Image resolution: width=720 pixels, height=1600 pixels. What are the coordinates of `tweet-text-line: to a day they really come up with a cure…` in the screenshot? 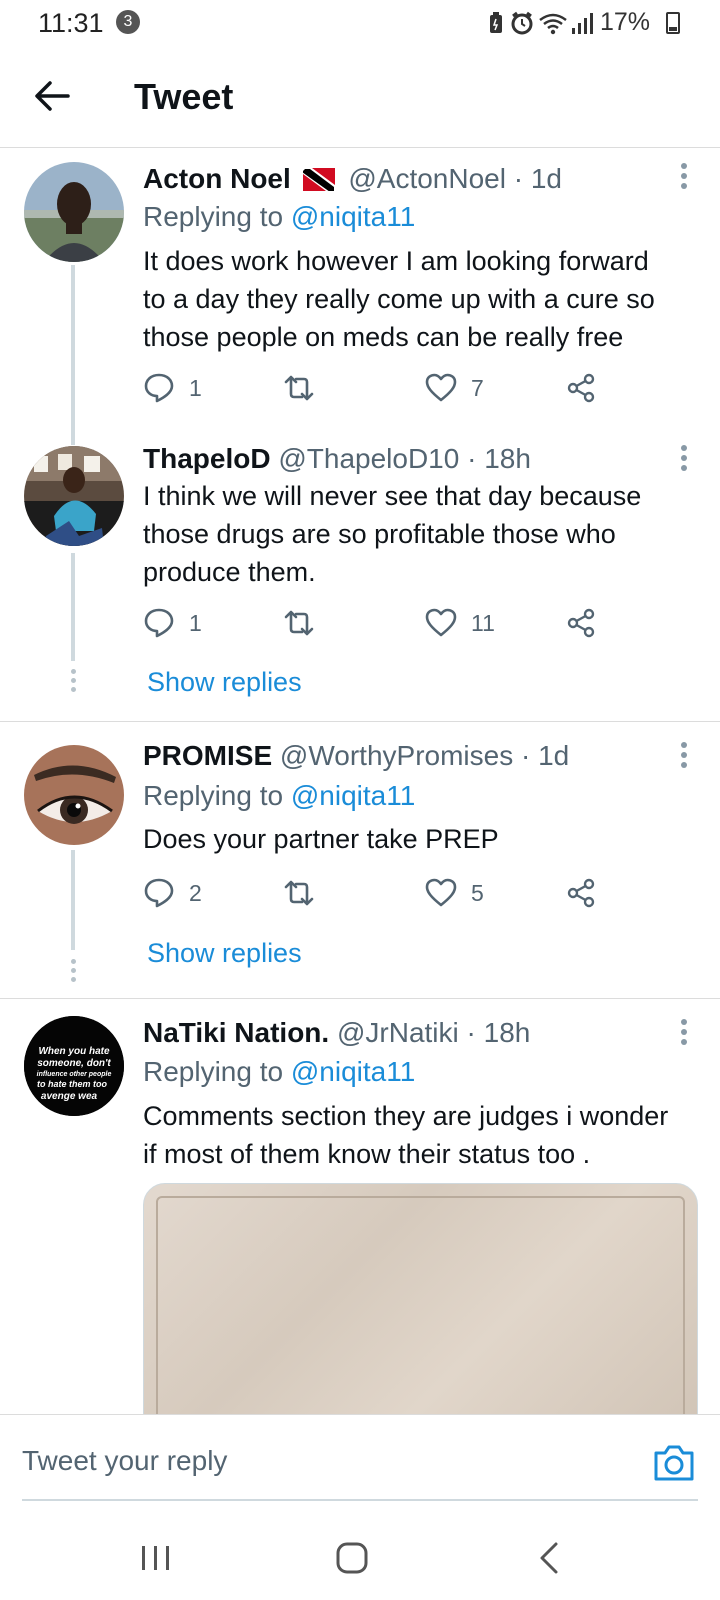 It's located at (399, 299).